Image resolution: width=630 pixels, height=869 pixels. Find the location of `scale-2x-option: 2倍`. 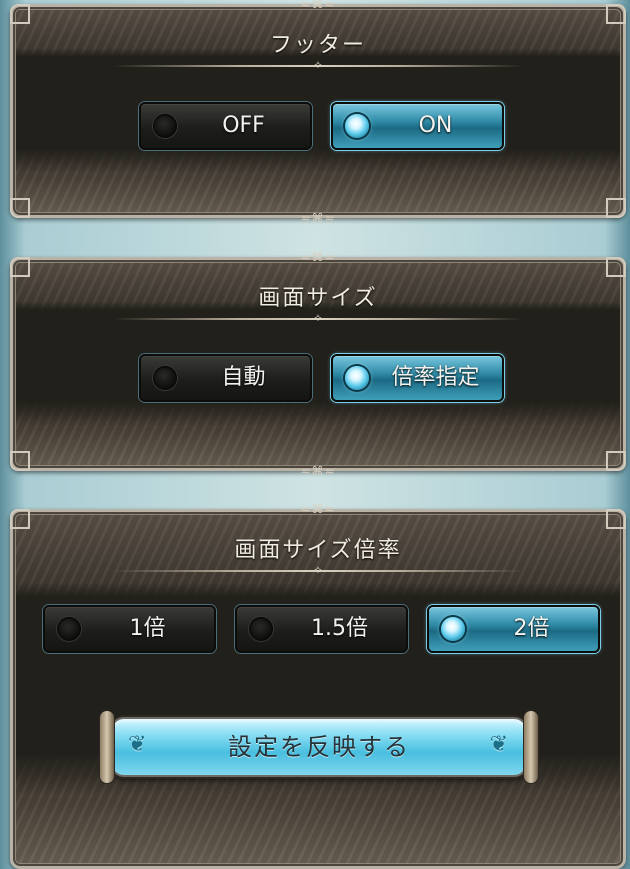

scale-2x-option: 2倍 is located at coordinates (513, 629).